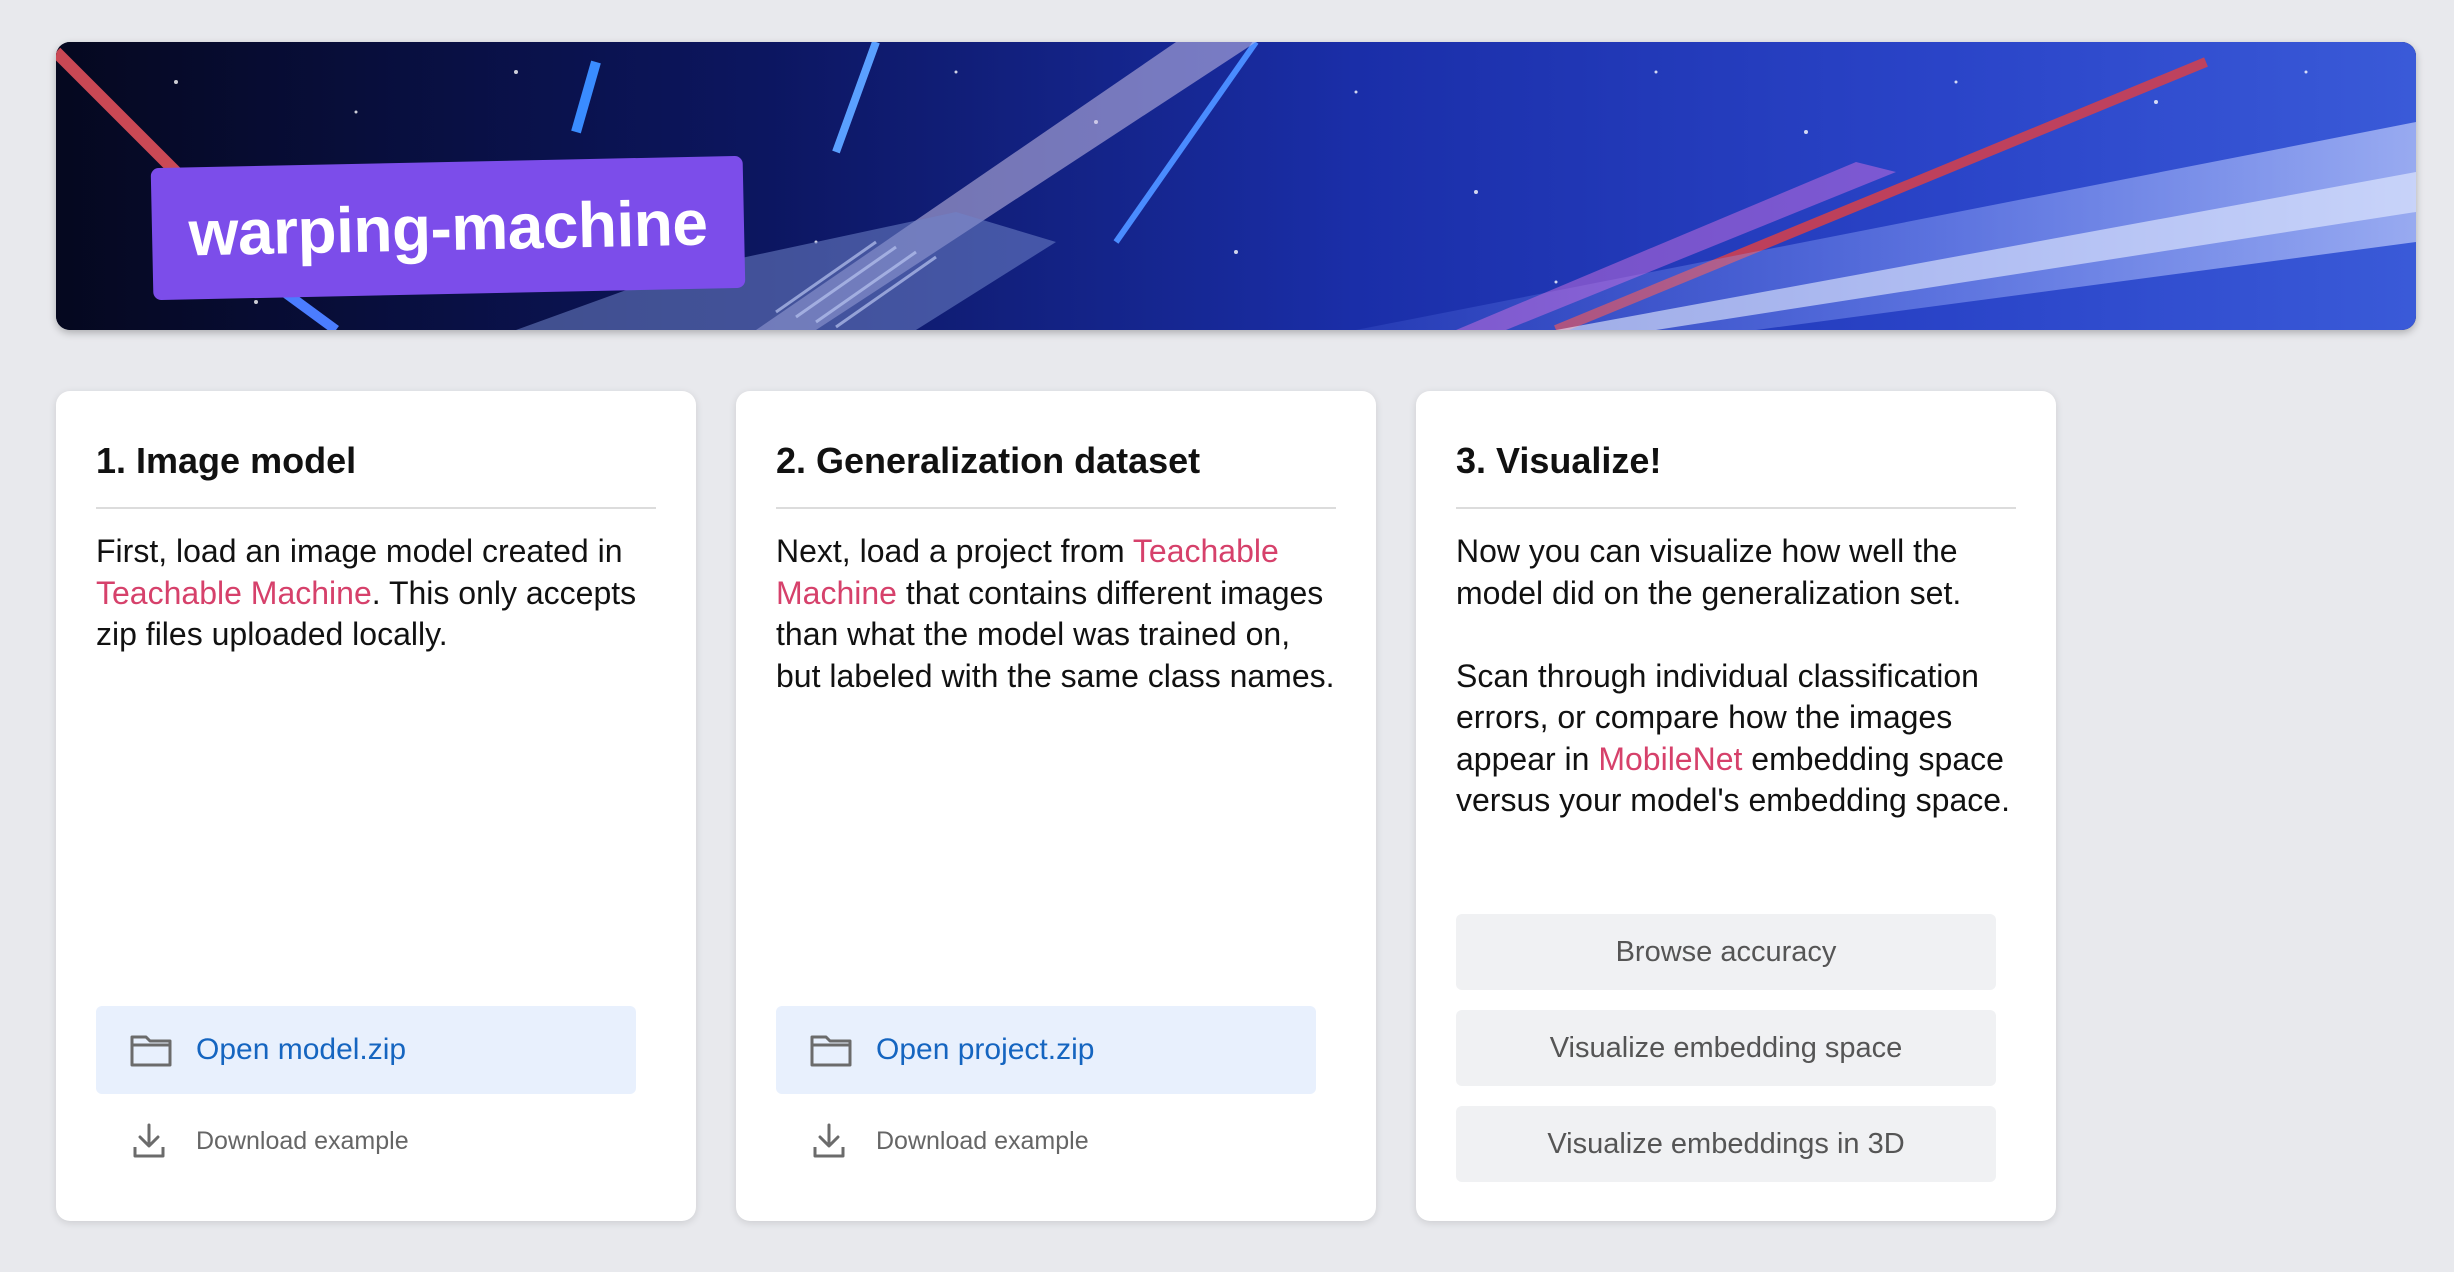 The image size is (2454, 1272). I want to click on card-heading: 2. Generalization dataset, so click(1056, 470).